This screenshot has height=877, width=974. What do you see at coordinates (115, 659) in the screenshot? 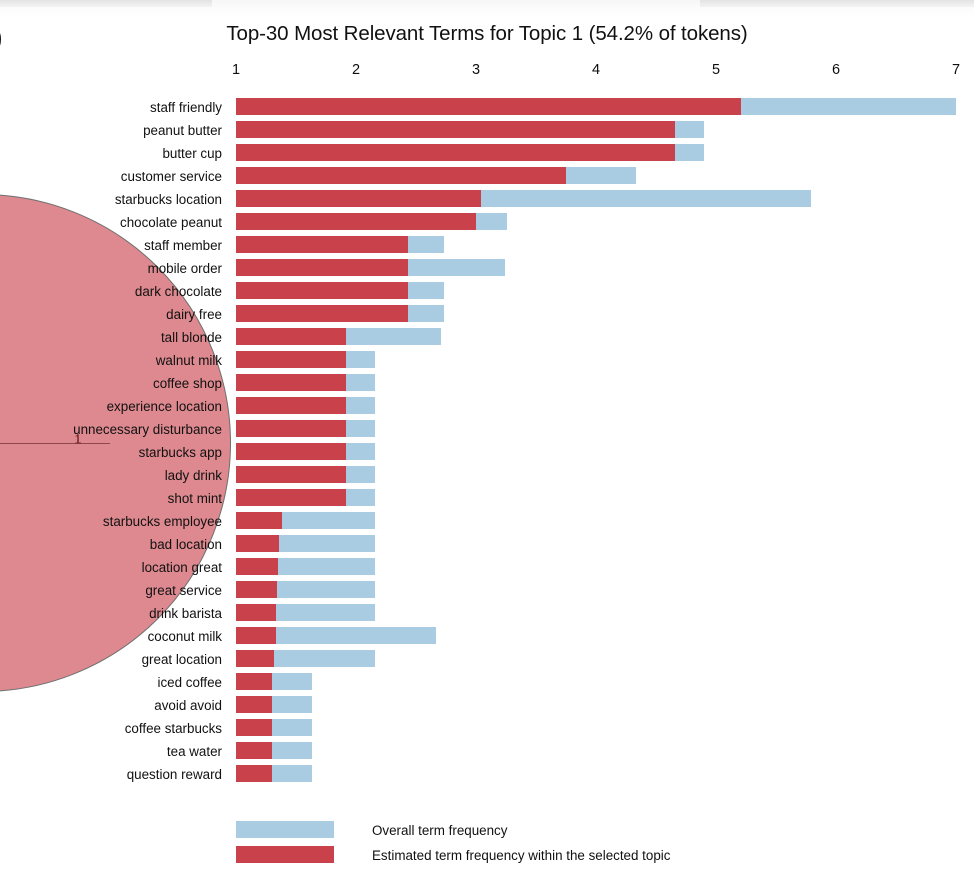
I see `term-label: great location` at bounding box center [115, 659].